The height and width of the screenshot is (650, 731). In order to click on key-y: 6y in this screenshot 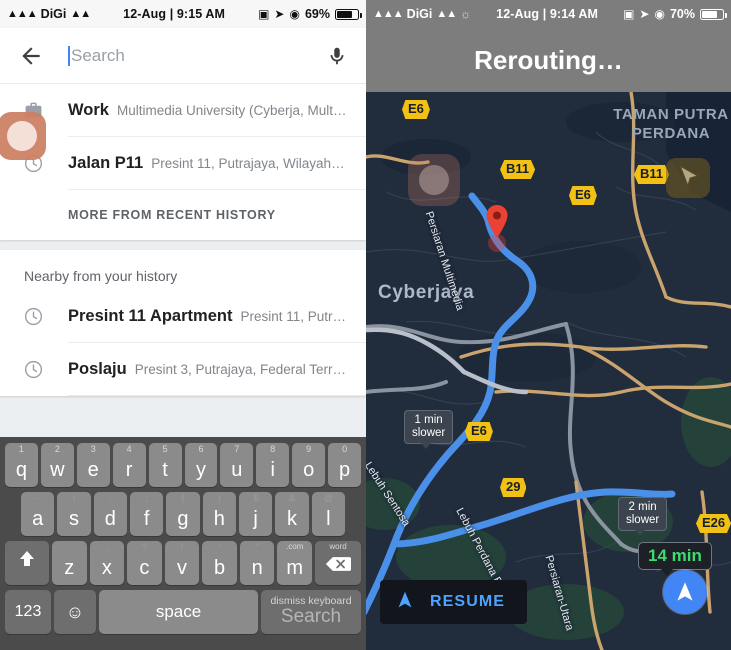, I will do `click(201, 465)`.